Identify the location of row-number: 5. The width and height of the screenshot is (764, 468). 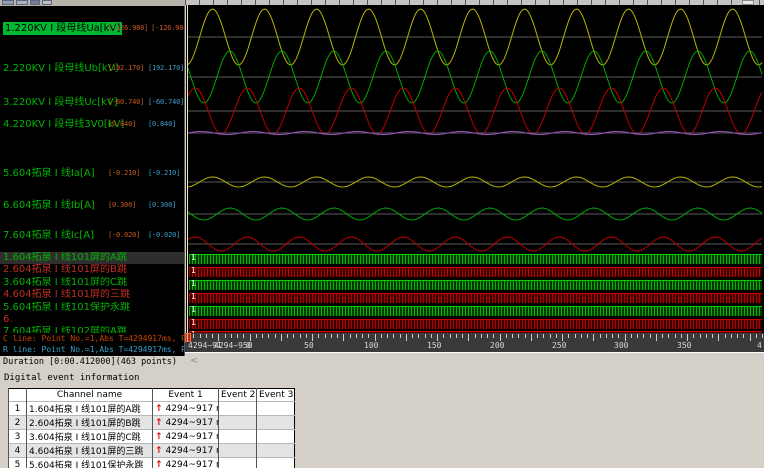
(17, 462).